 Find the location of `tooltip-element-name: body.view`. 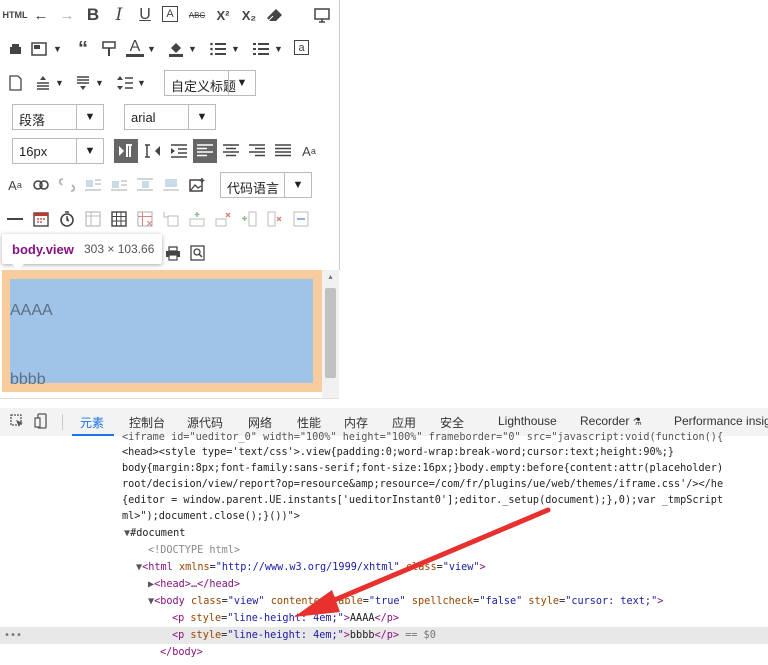

tooltip-element-name: body.view is located at coordinates (43, 249).